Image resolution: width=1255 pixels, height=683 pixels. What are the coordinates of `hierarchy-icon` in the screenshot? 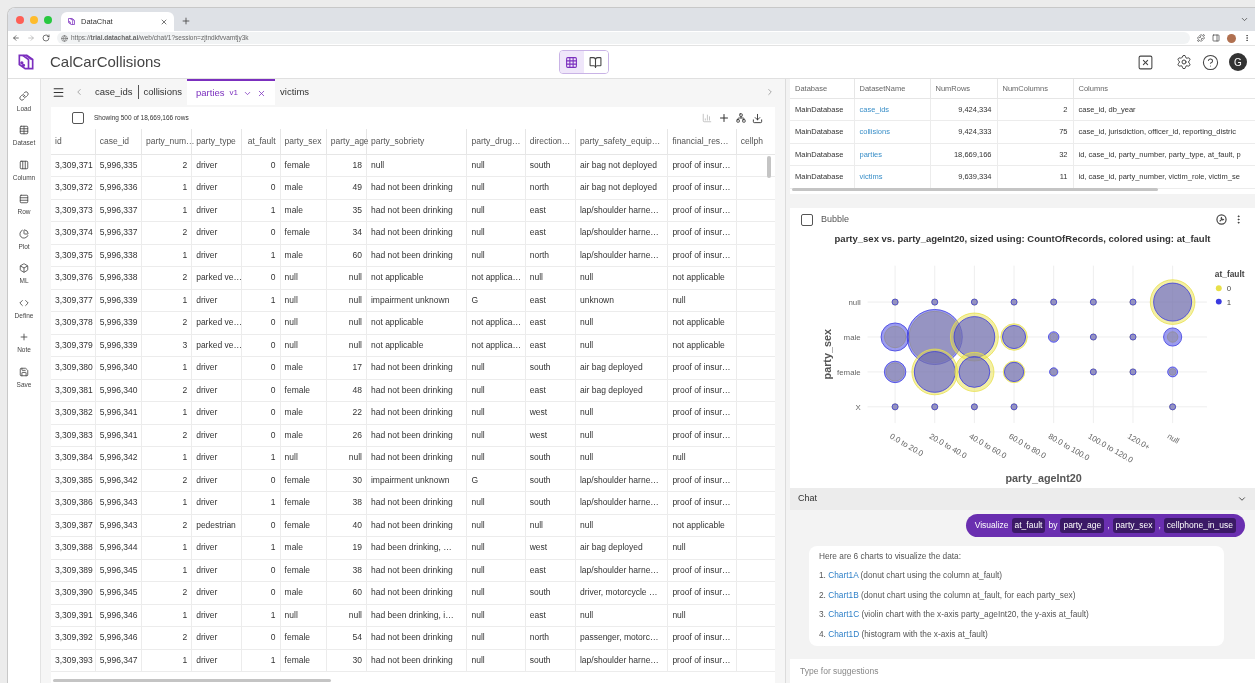 It's located at (741, 118).